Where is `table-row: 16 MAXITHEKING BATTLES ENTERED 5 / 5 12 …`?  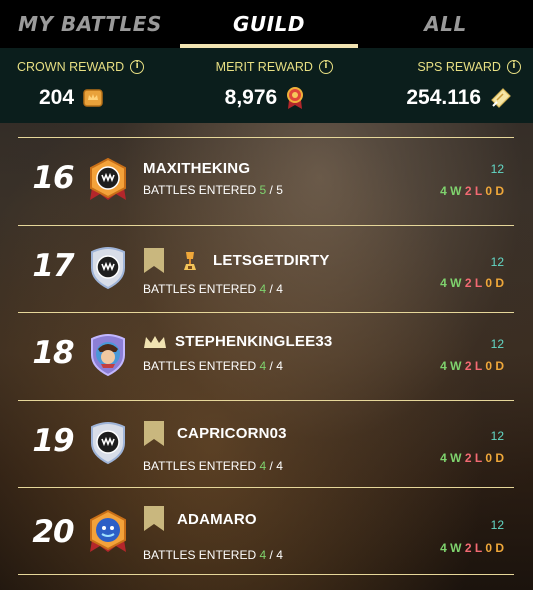
table-row: 16 MAXITHEKING BATTLES ENTERED 5 / 5 12 … is located at coordinates (266, 181).